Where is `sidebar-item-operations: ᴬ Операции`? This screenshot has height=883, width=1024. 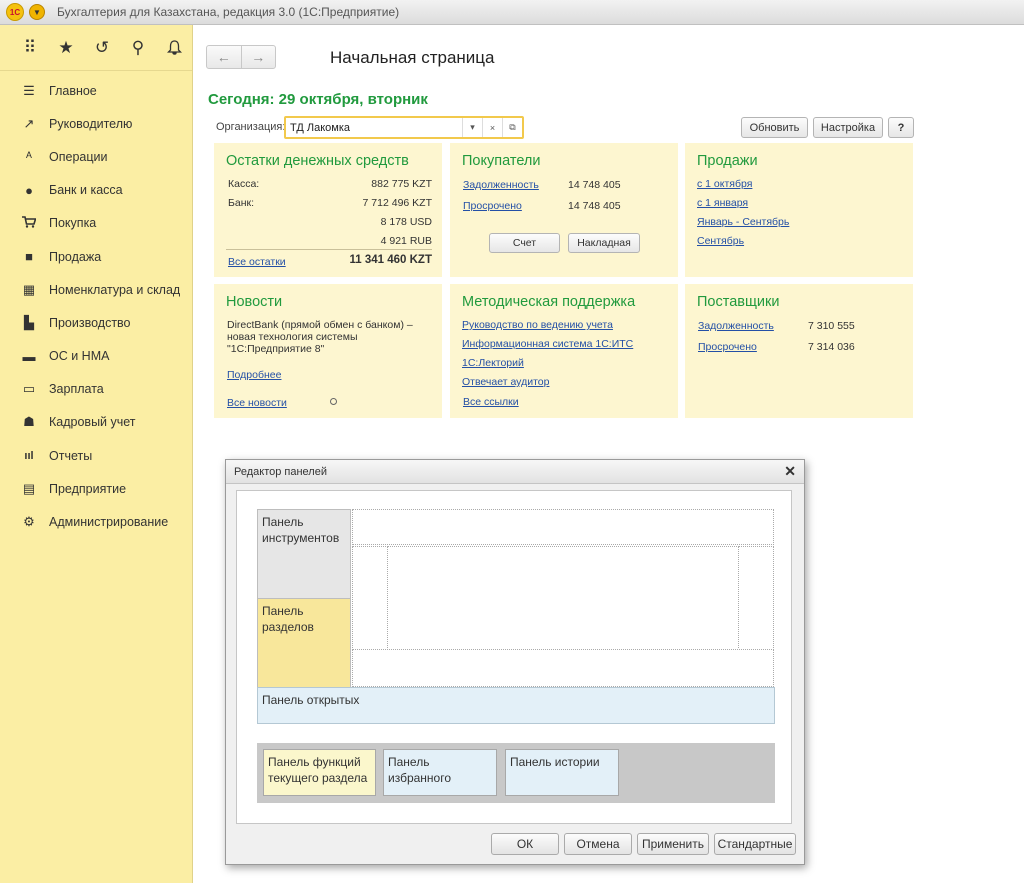 sidebar-item-operations: ᴬ Операции is located at coordinates (96, 156).